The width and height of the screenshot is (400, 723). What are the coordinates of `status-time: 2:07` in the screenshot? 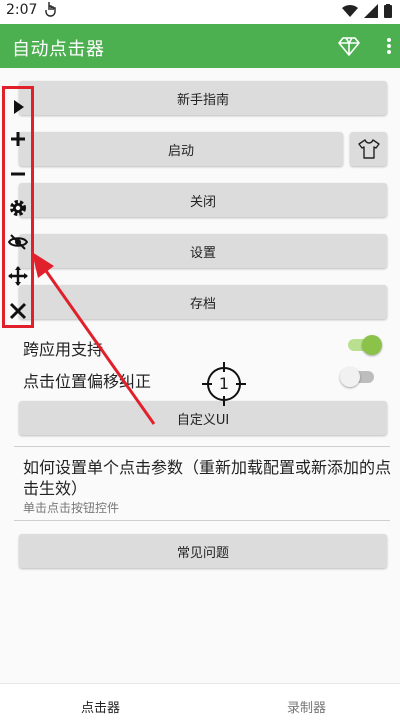 It's located at (22, 10).